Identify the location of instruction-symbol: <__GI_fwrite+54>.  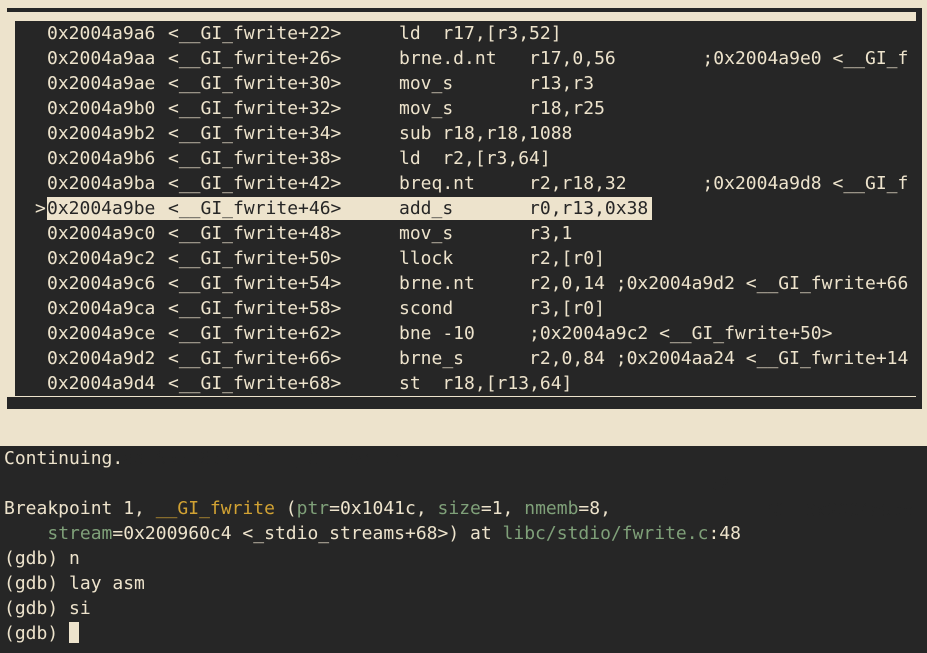
(255, 283).